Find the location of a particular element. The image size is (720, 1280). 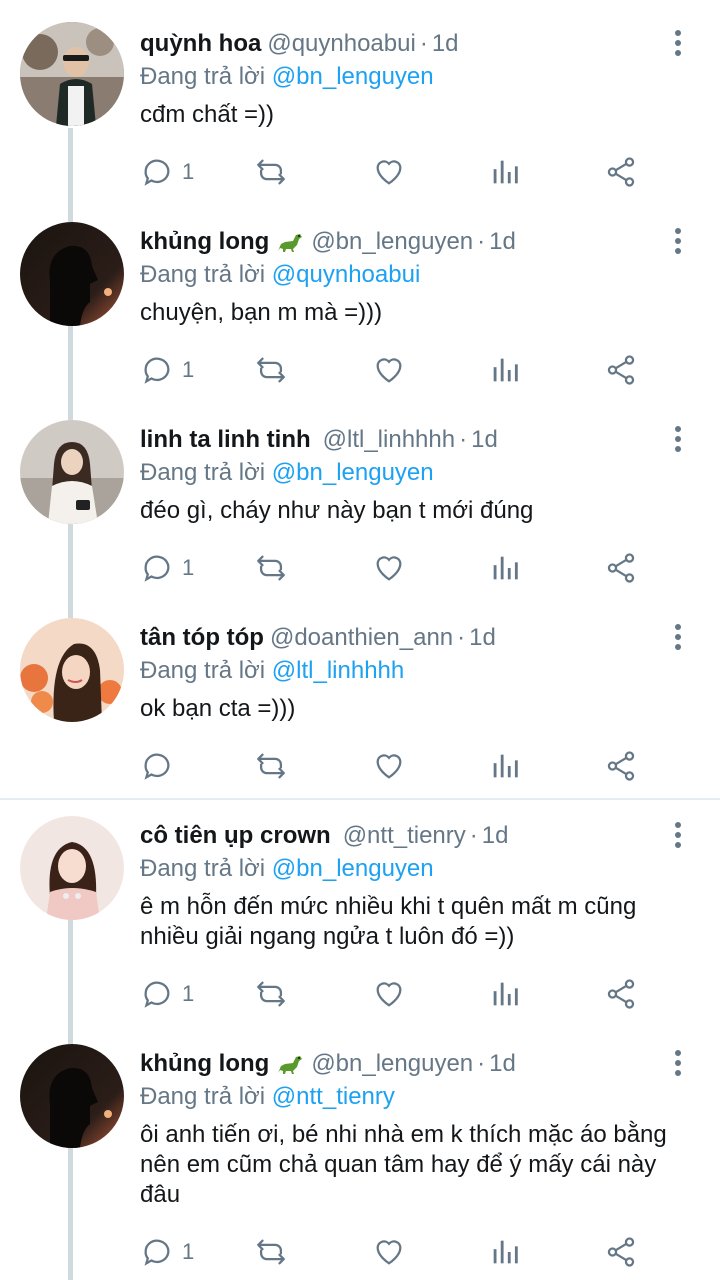

analytics-icon is located at coordinates (505, 568).